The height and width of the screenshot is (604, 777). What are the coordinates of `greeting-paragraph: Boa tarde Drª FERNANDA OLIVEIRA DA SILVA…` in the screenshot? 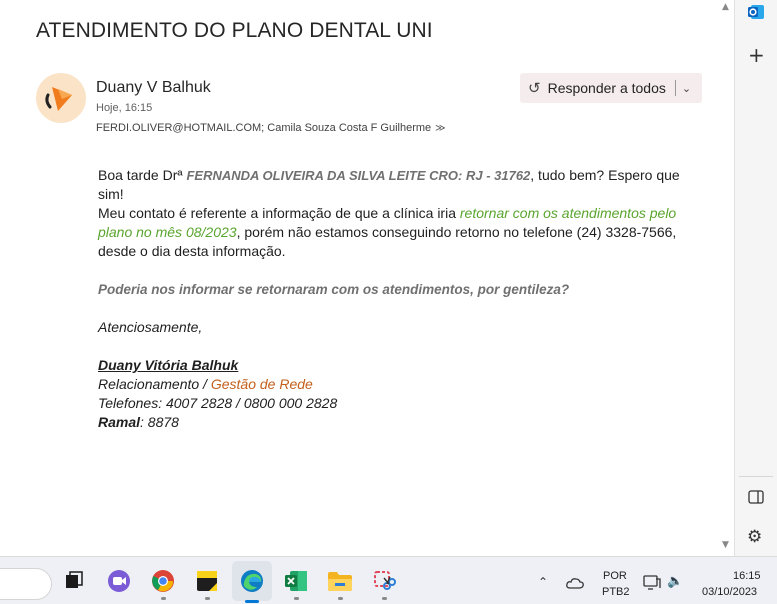 It's located at (403, 185).